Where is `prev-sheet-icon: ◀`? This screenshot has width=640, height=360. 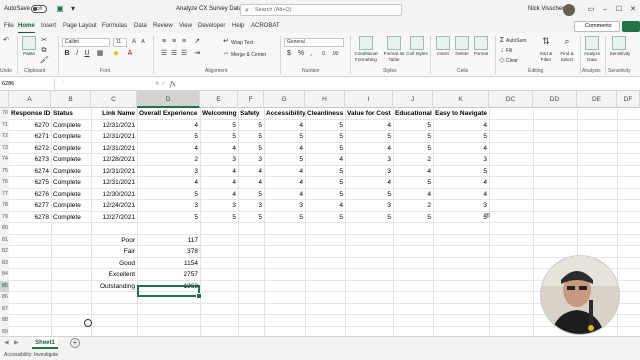 prev-sheet-icon: ◀ is located at coordinates (6, 342).